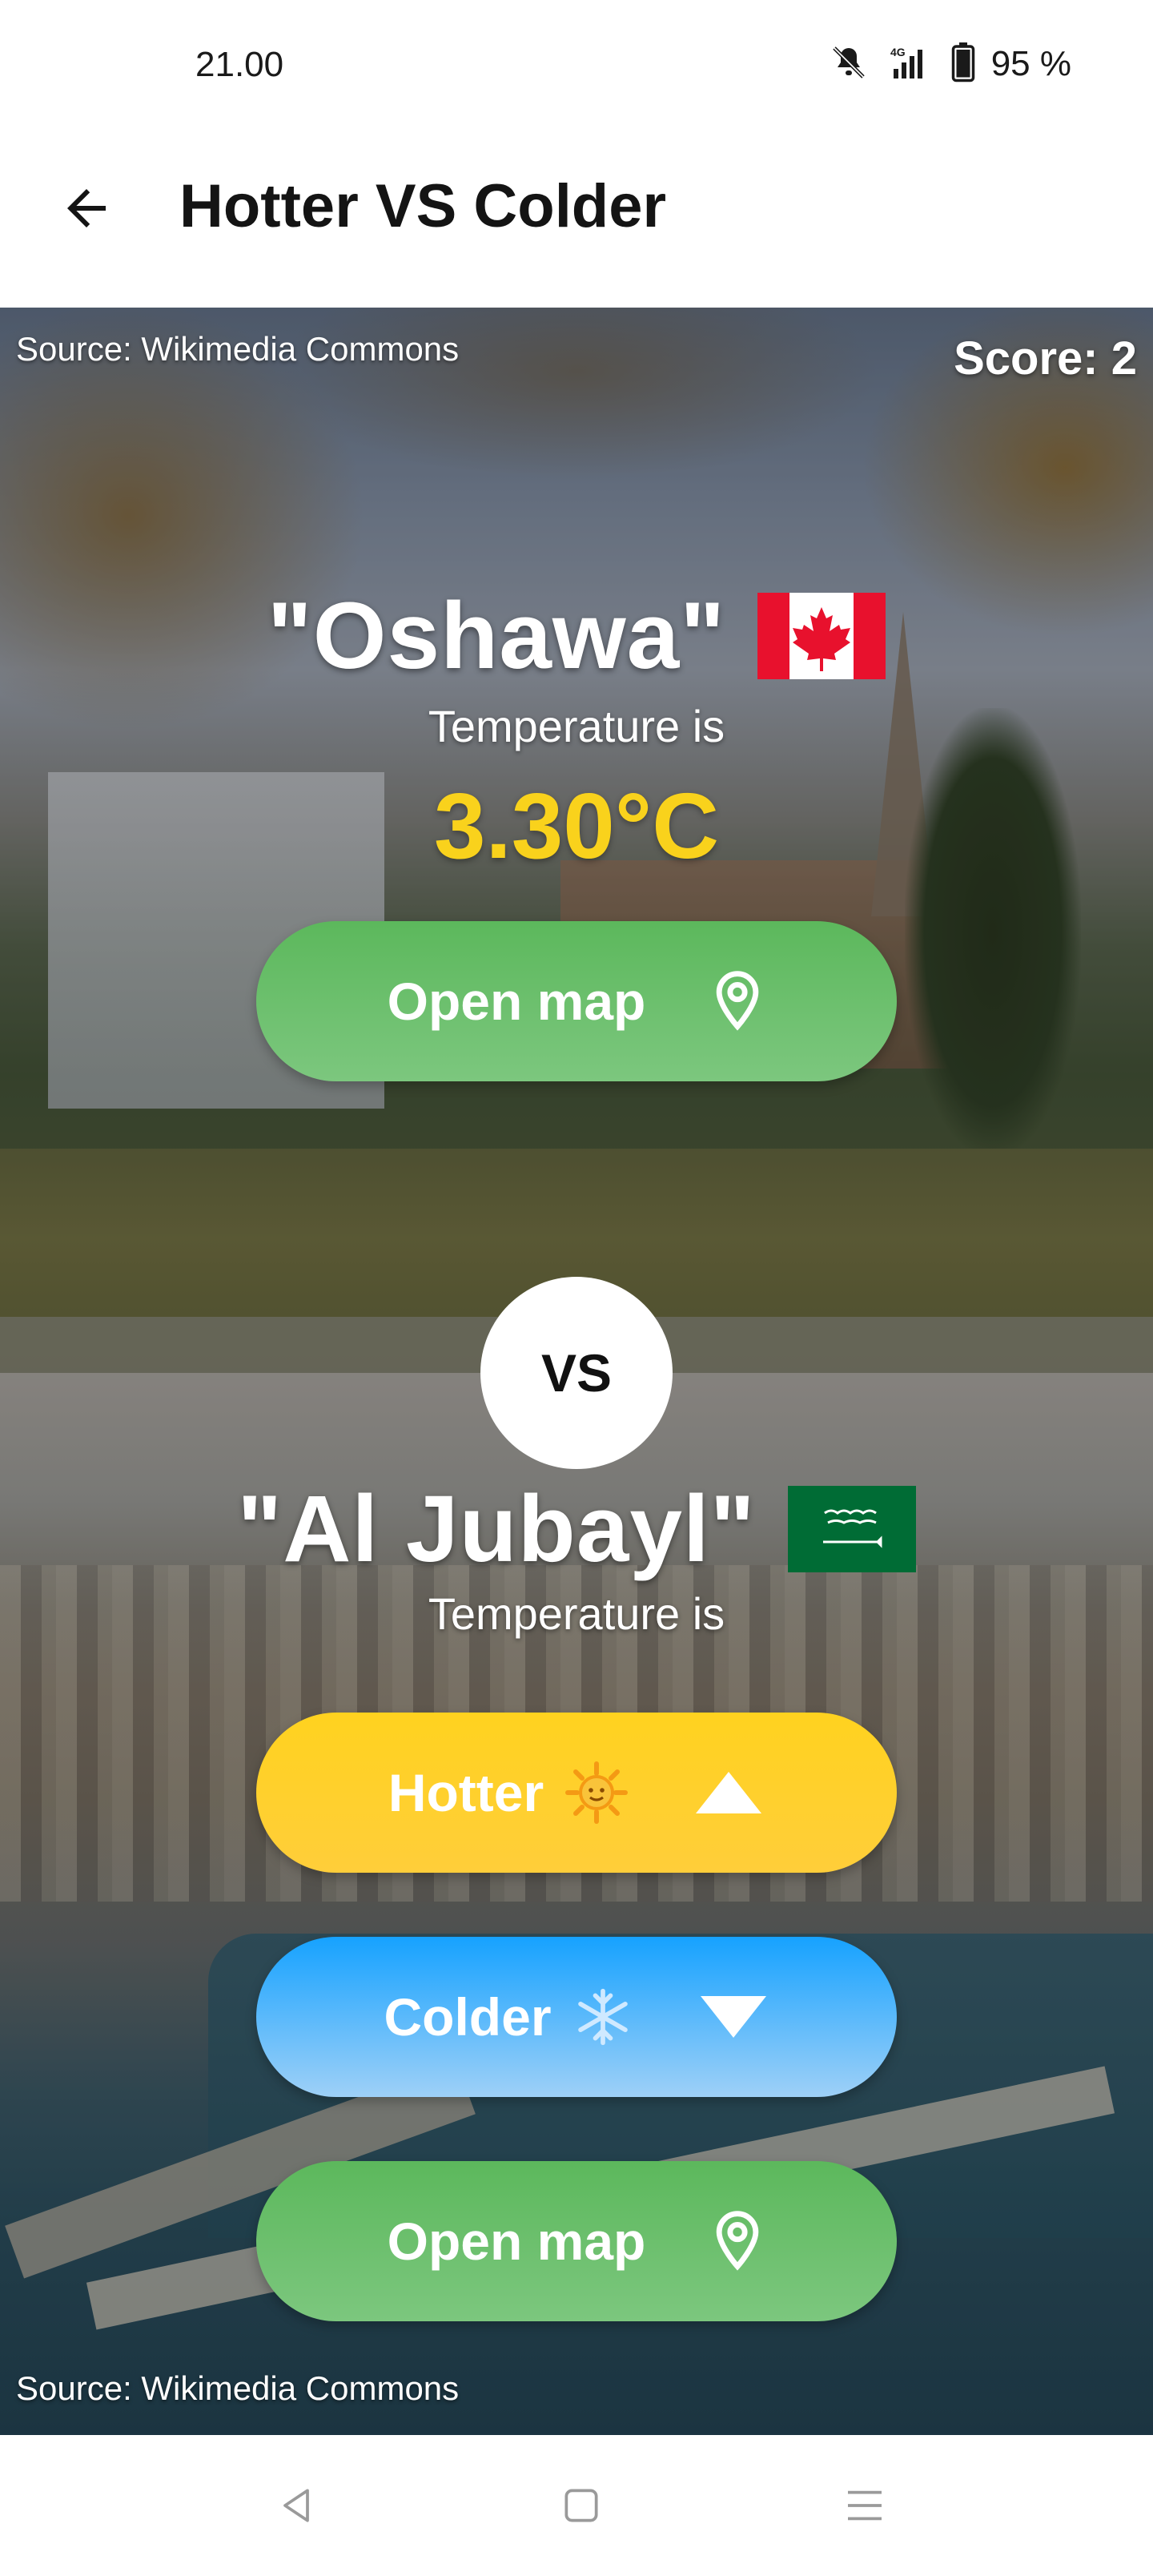  What do you see at coordinates (238, 349) in the screenshot?
I see `top-photo-source: Source: Wikimedia Commons` at bounding box center [238, 349].